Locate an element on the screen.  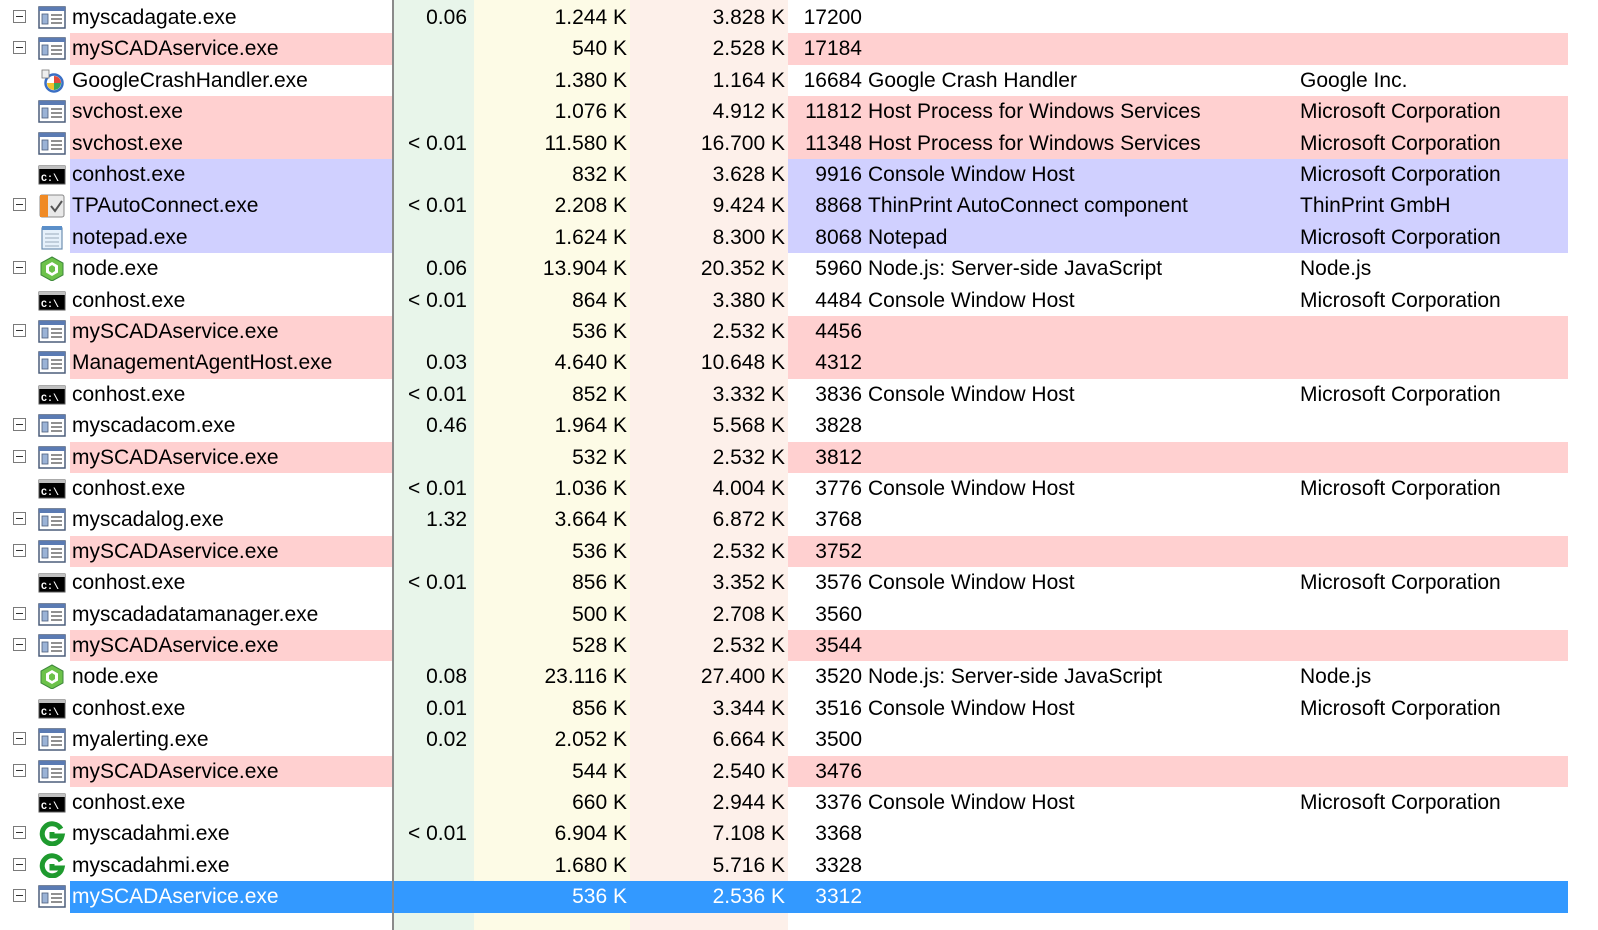
working-set-value: 2.532 K is located at coordinates (748, 457).